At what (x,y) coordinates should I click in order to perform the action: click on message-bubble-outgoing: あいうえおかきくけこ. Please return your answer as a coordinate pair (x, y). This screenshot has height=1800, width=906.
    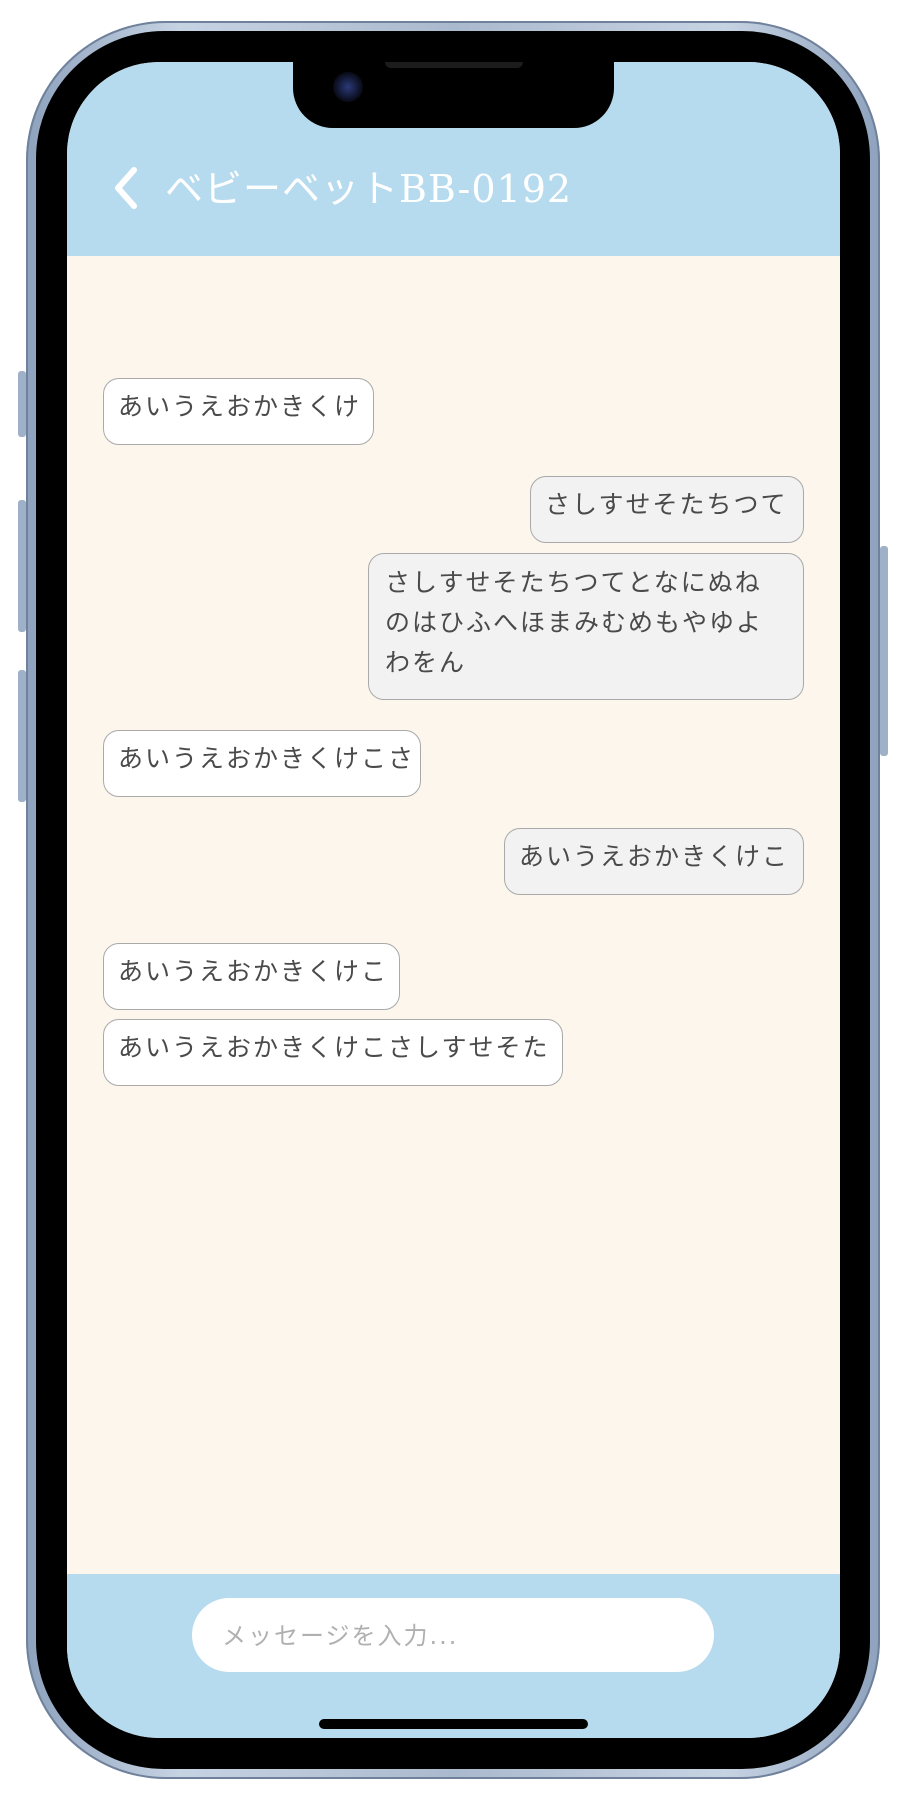
    Looking at the image, I should click on (654, 861).